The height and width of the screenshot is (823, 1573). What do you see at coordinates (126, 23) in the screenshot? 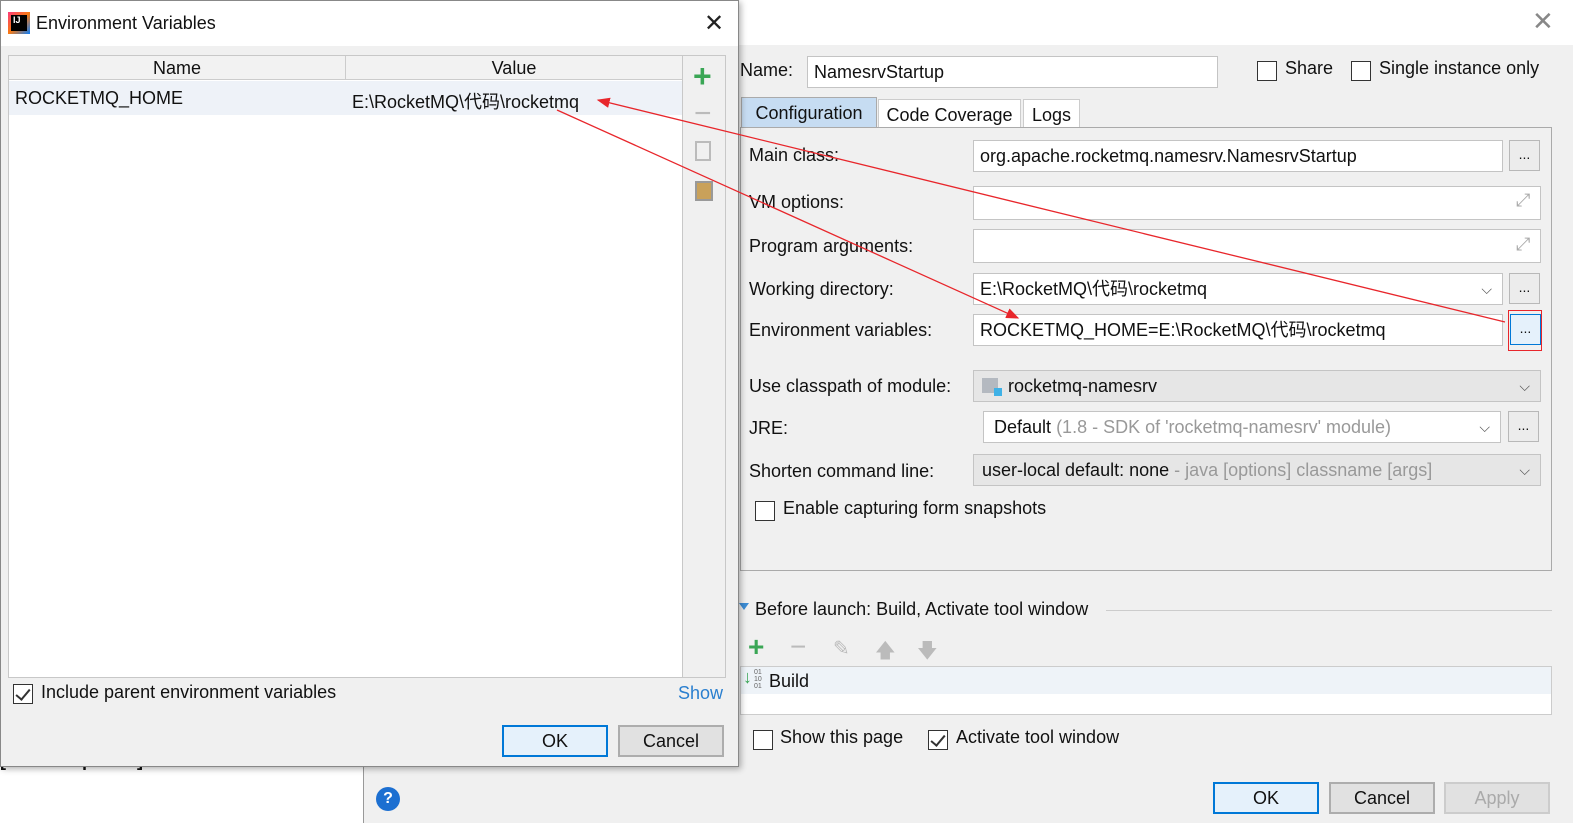
I see `env-dialog-title: Environment Variables` at bounding box center [126, 23].